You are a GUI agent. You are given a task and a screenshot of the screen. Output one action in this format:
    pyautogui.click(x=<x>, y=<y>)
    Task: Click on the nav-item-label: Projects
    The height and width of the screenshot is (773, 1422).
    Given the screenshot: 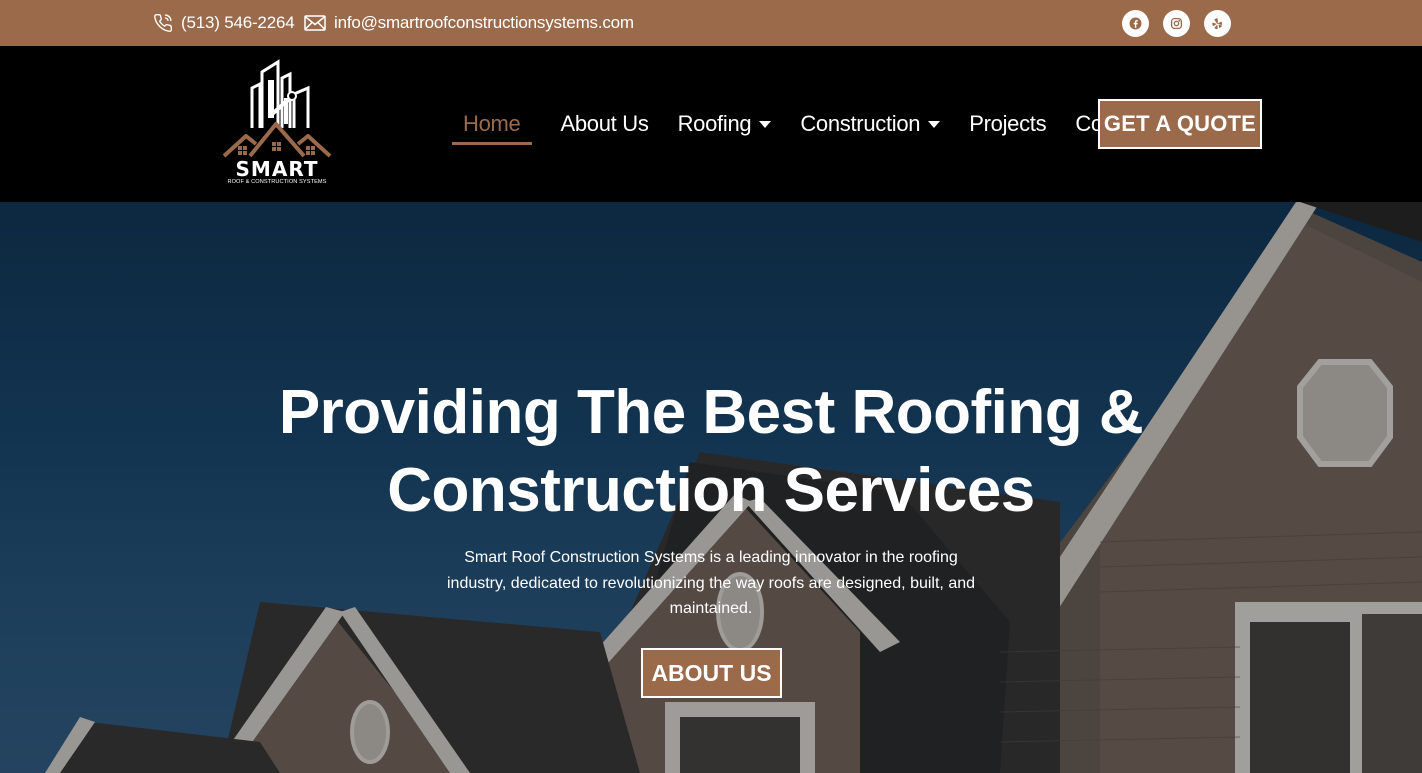 What is the action you would take?
    pyautogui.click(x=1008, y=123)
    